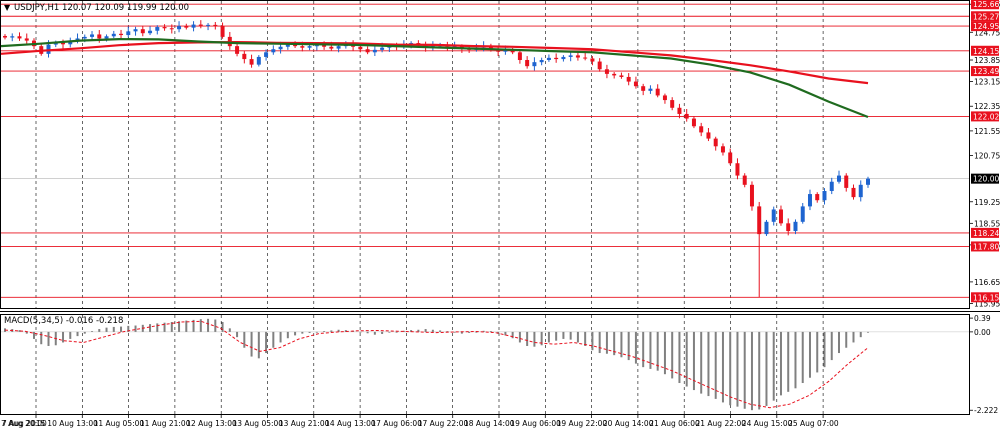 The width and height of the screenshot is (1000, 431). Describe the element at coordinates (72, 423) in the screenshot. I see `time-tick-label: 10 Aug 13:00` at that location.